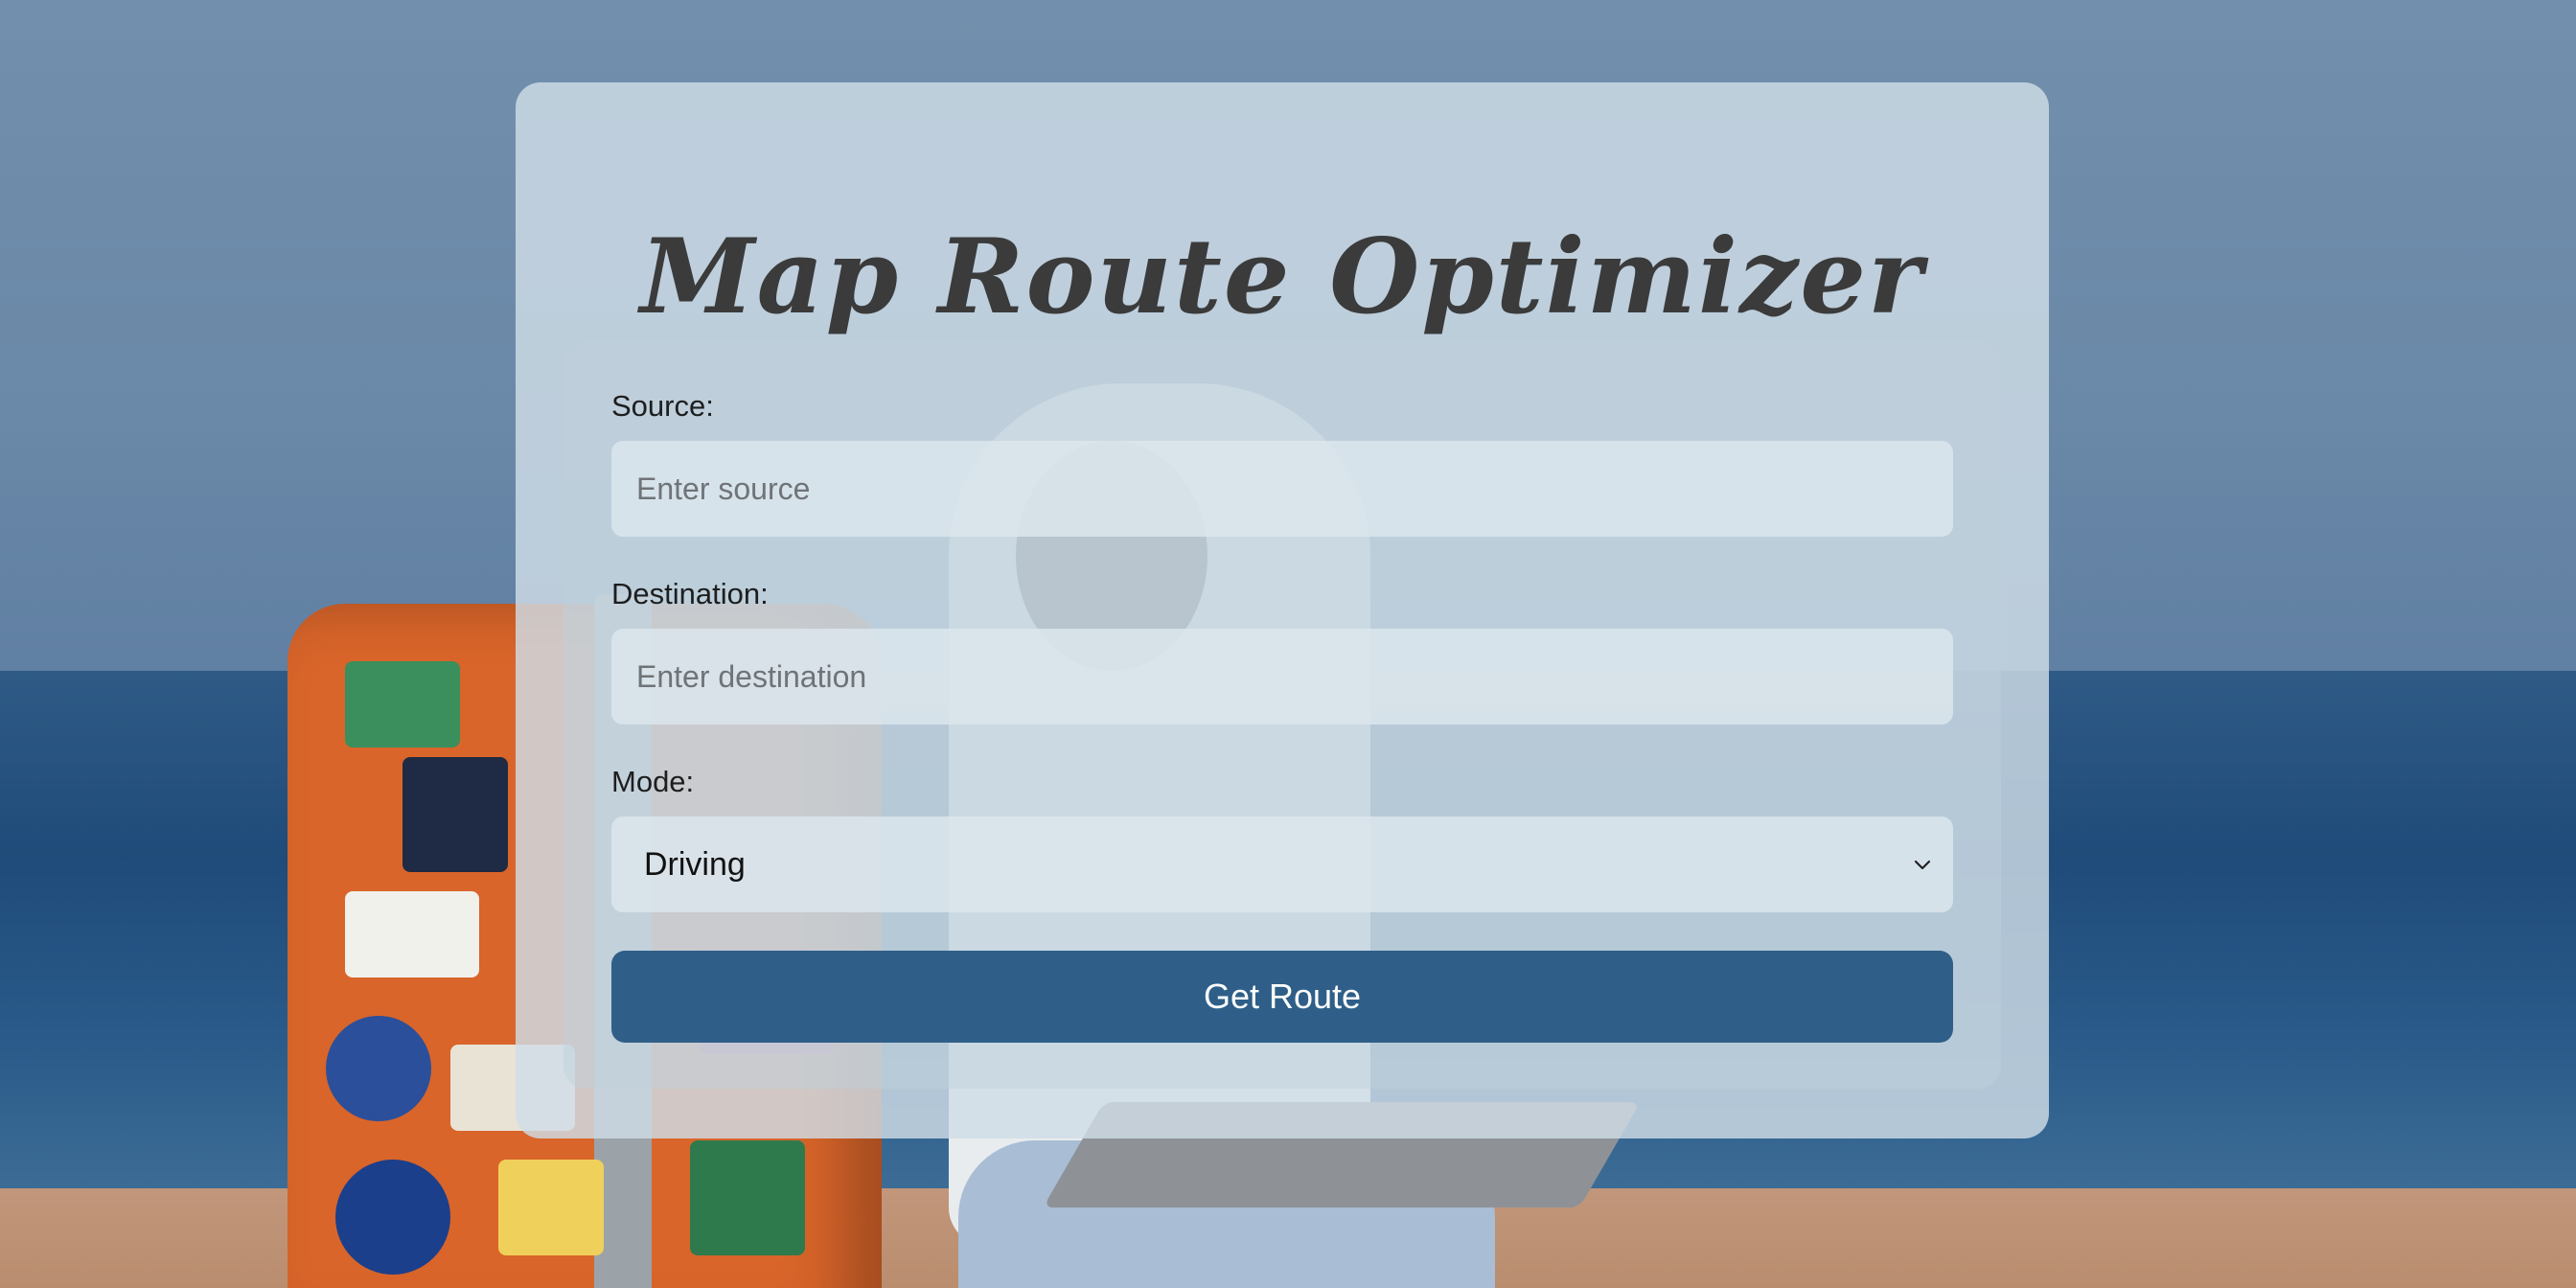  I want to click on mode-label: Mode:, so click(653, 782).